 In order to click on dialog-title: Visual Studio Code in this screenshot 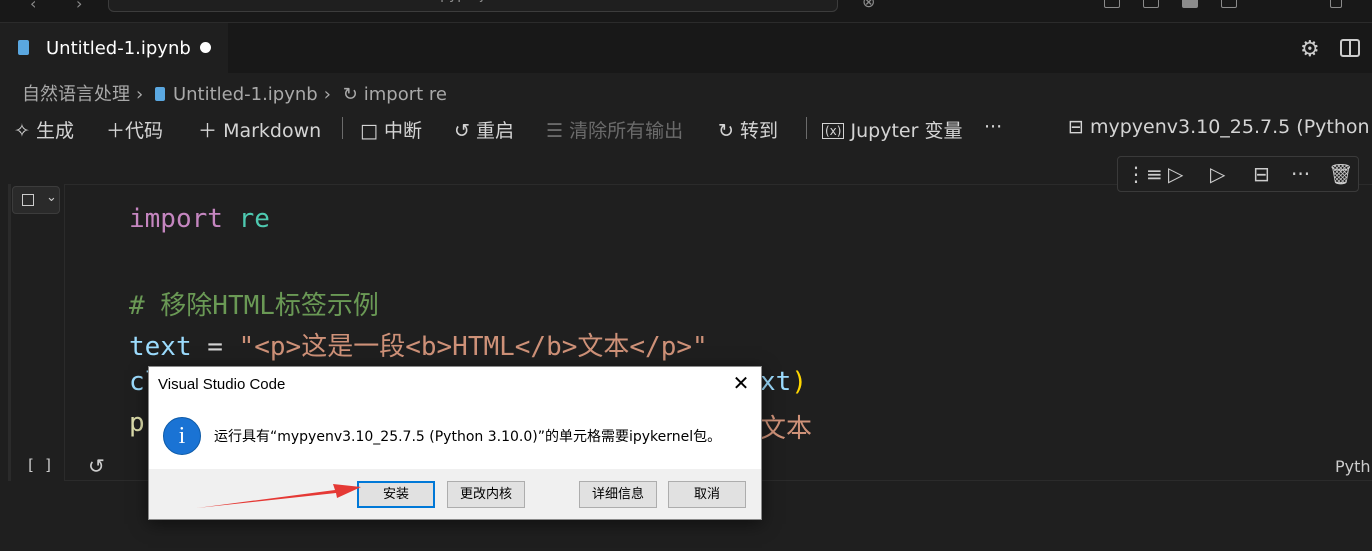, I will do `click(222, 384)`.